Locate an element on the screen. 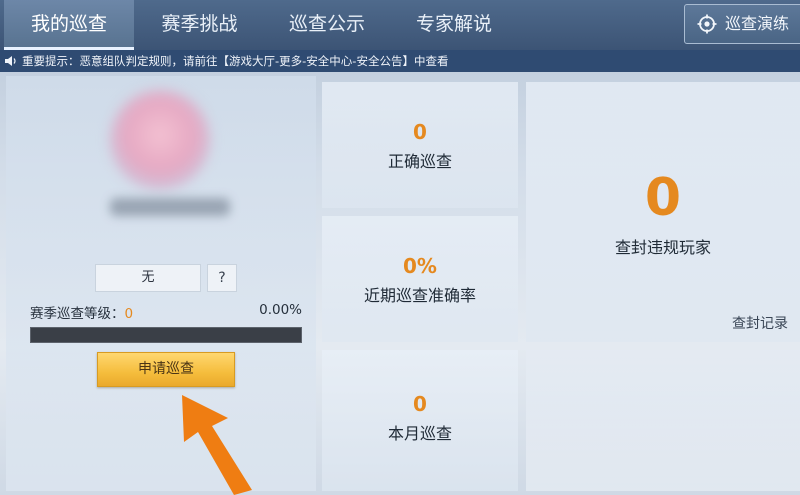 Image resolution: width=800 pixels, height=495 pixels. accuracy-card: 0% 近期巡查准确率 is located at coordinates (420, 279).